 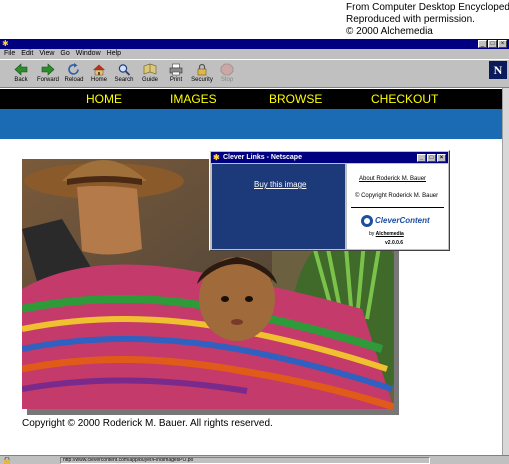 I want to click on print-label: Print, so click(x=176, y=80).